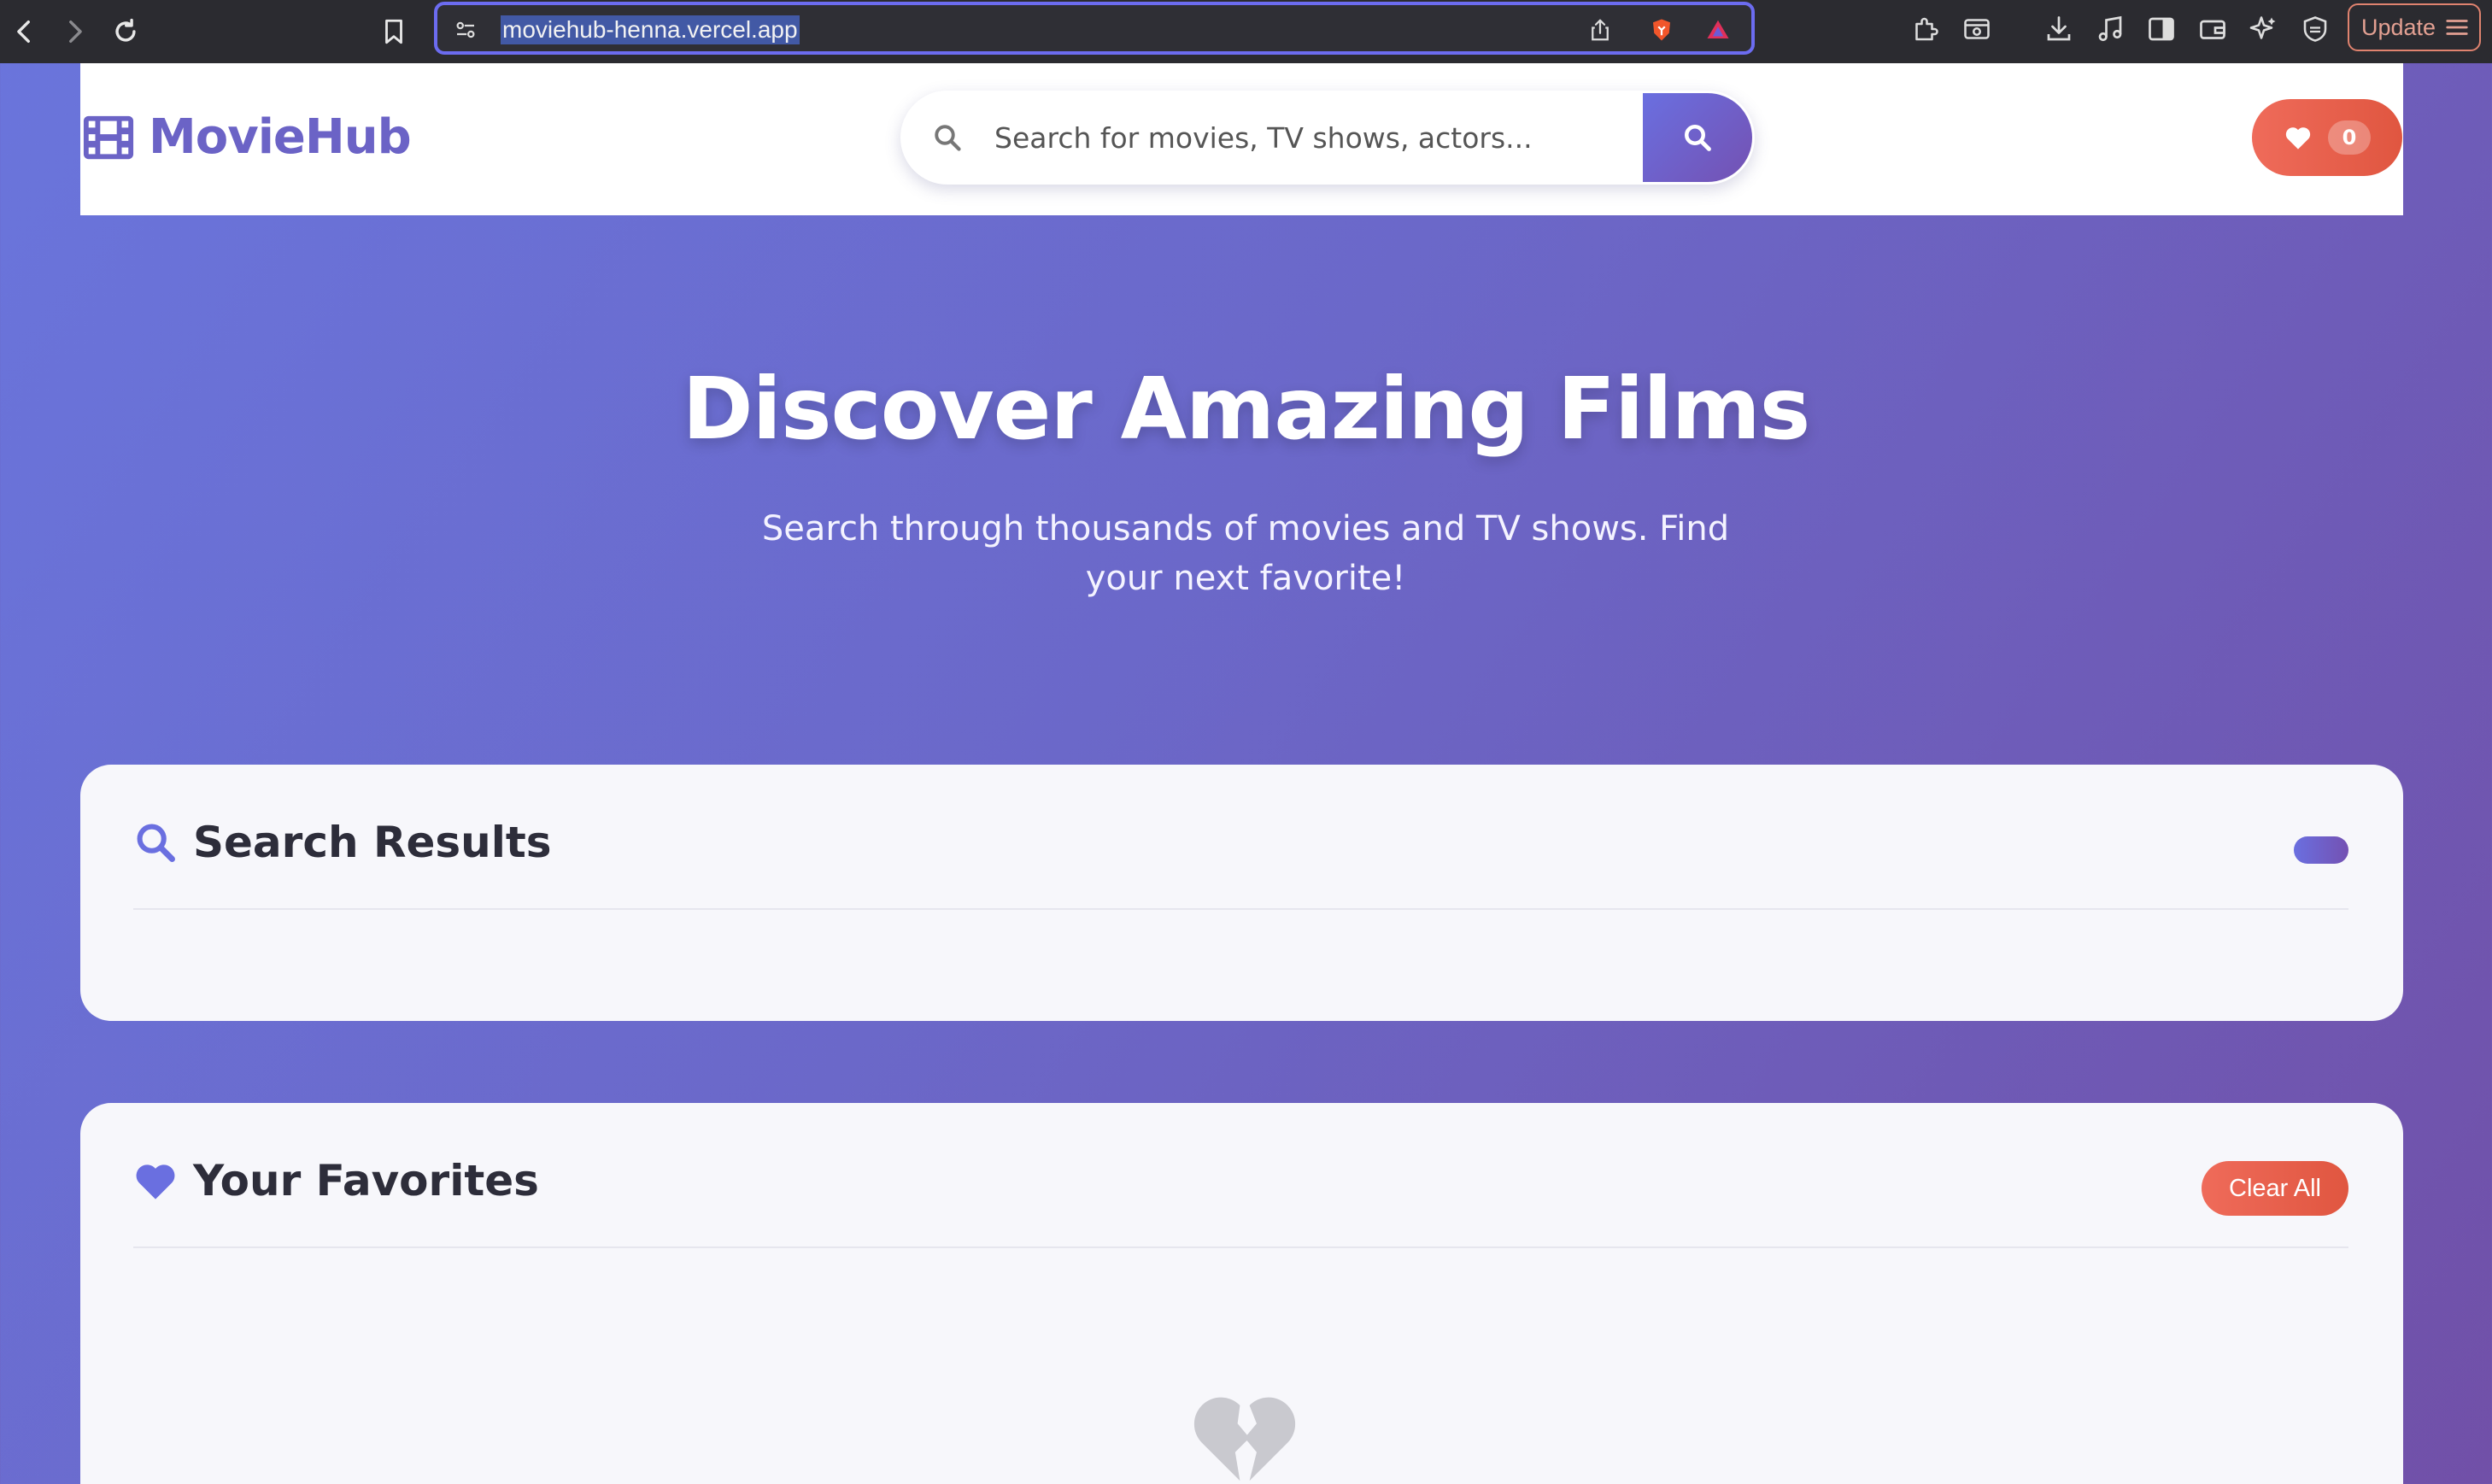  Describe the element at coordinates (126, 32) in the screenshot. I see `reload-icon` at that location.